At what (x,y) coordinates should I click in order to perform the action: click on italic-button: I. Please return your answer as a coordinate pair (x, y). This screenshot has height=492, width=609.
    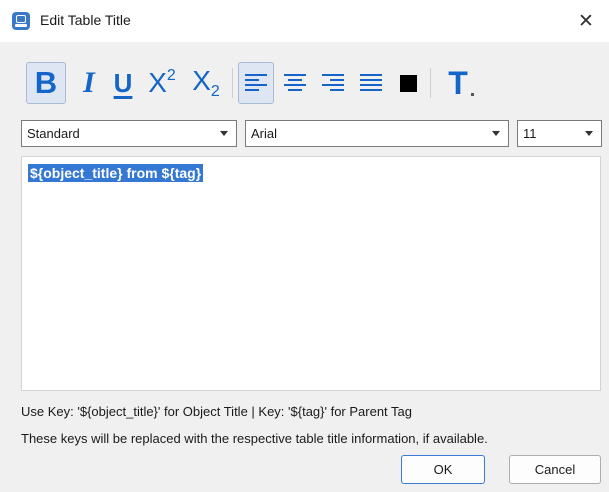
    Looking at the image, I should click on (89, 83).